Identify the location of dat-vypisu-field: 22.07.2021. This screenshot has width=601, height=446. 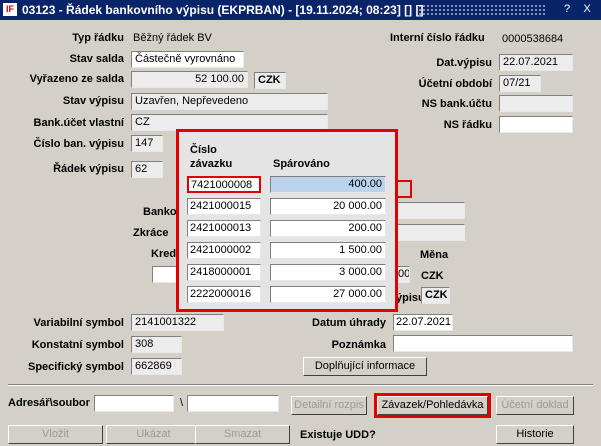
(536, 62).